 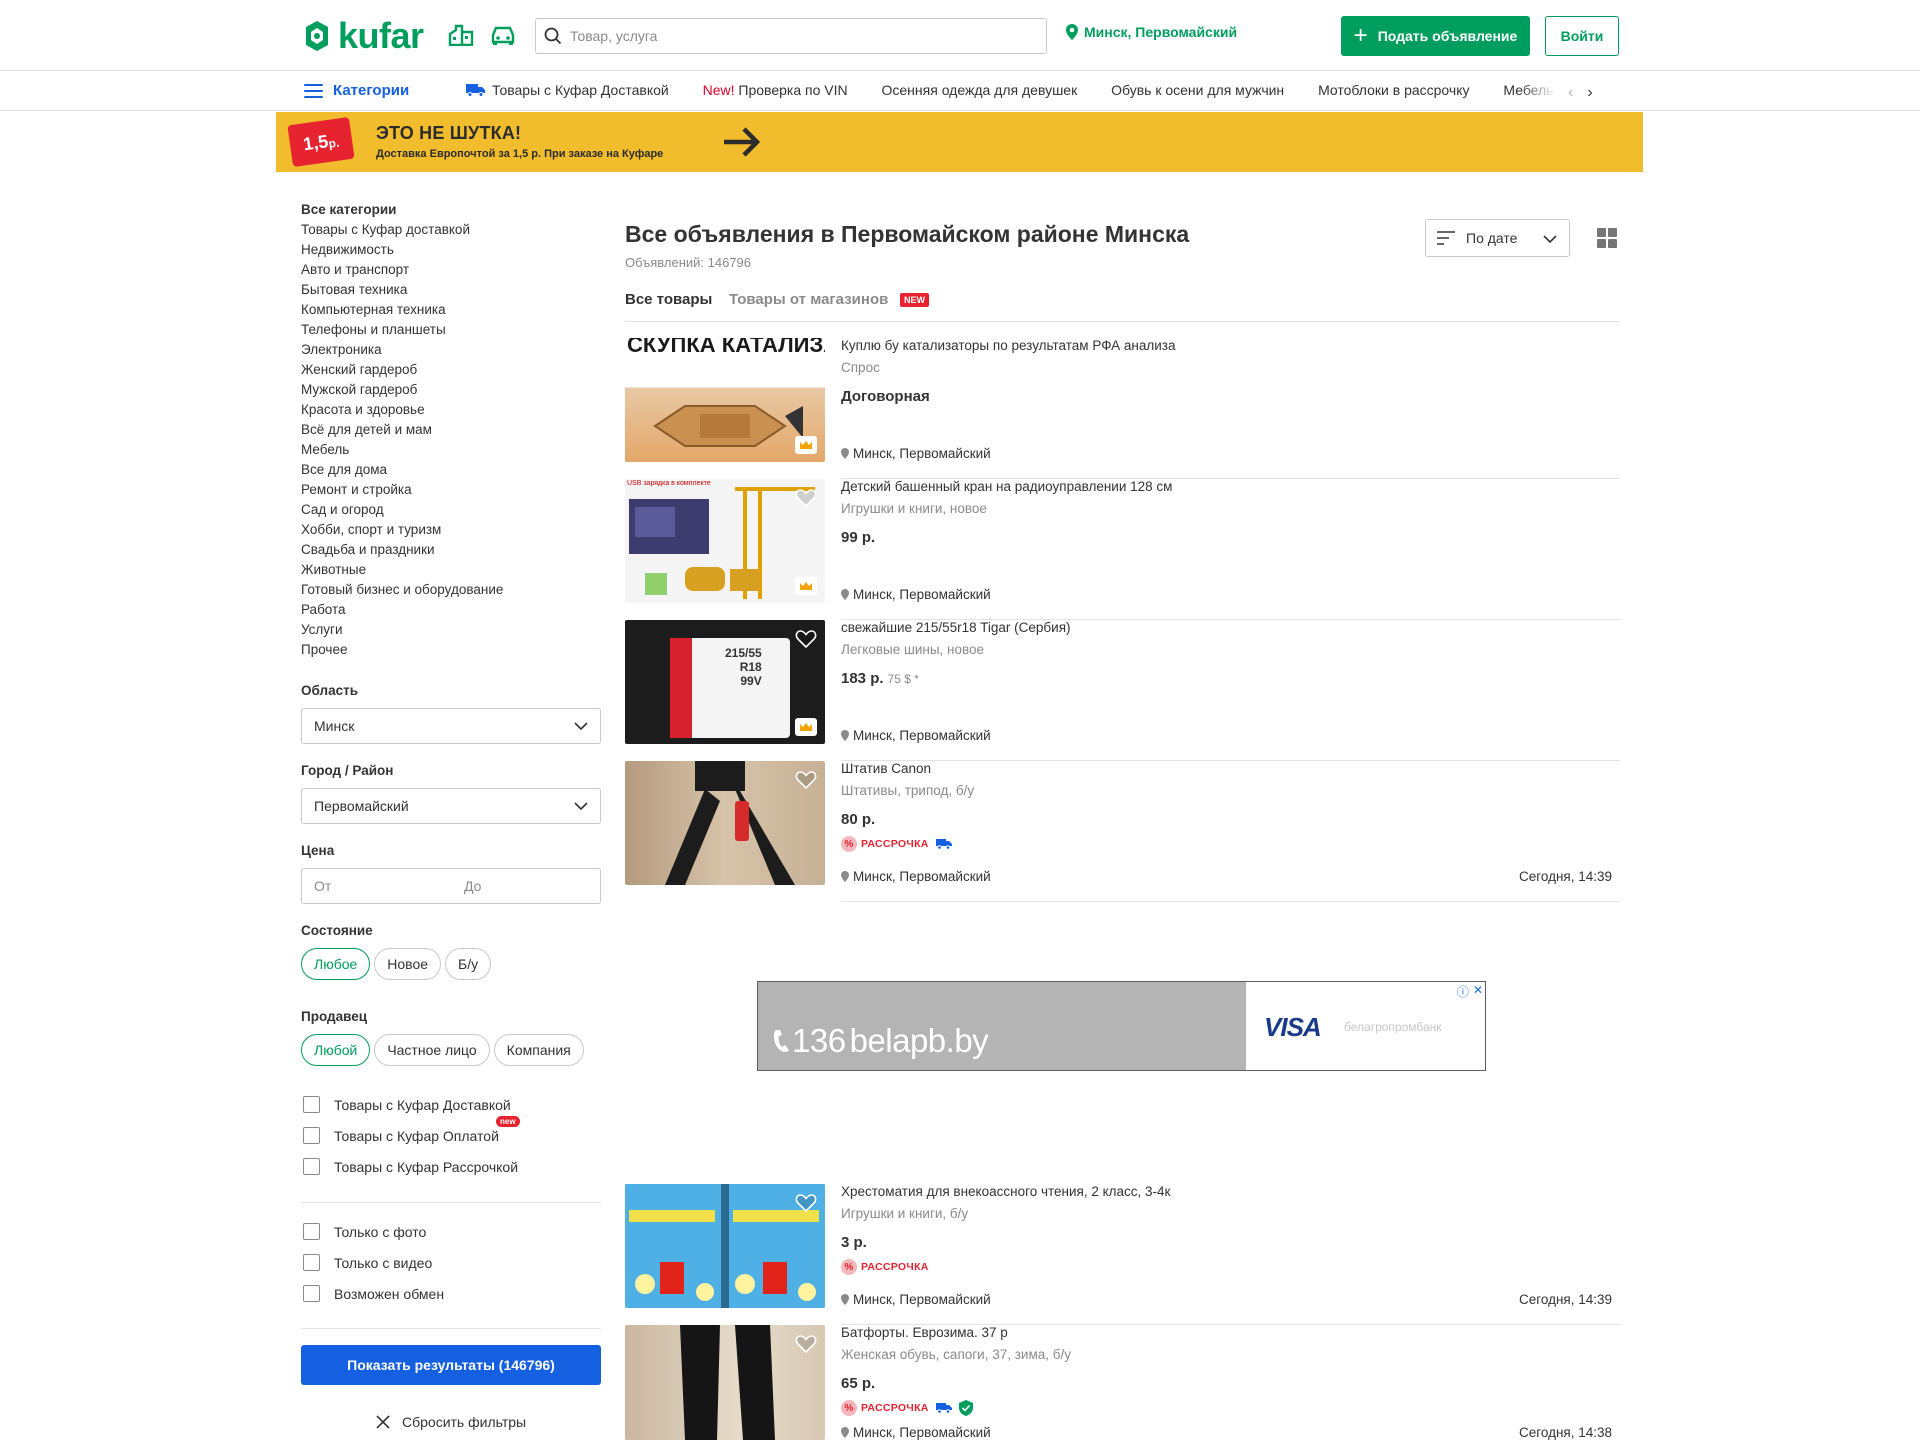 What do you see at coordinates (725, 682) in the screenshot?
I see `listing-image: 215/55 R18 99V` at bounding box center [725, 682].